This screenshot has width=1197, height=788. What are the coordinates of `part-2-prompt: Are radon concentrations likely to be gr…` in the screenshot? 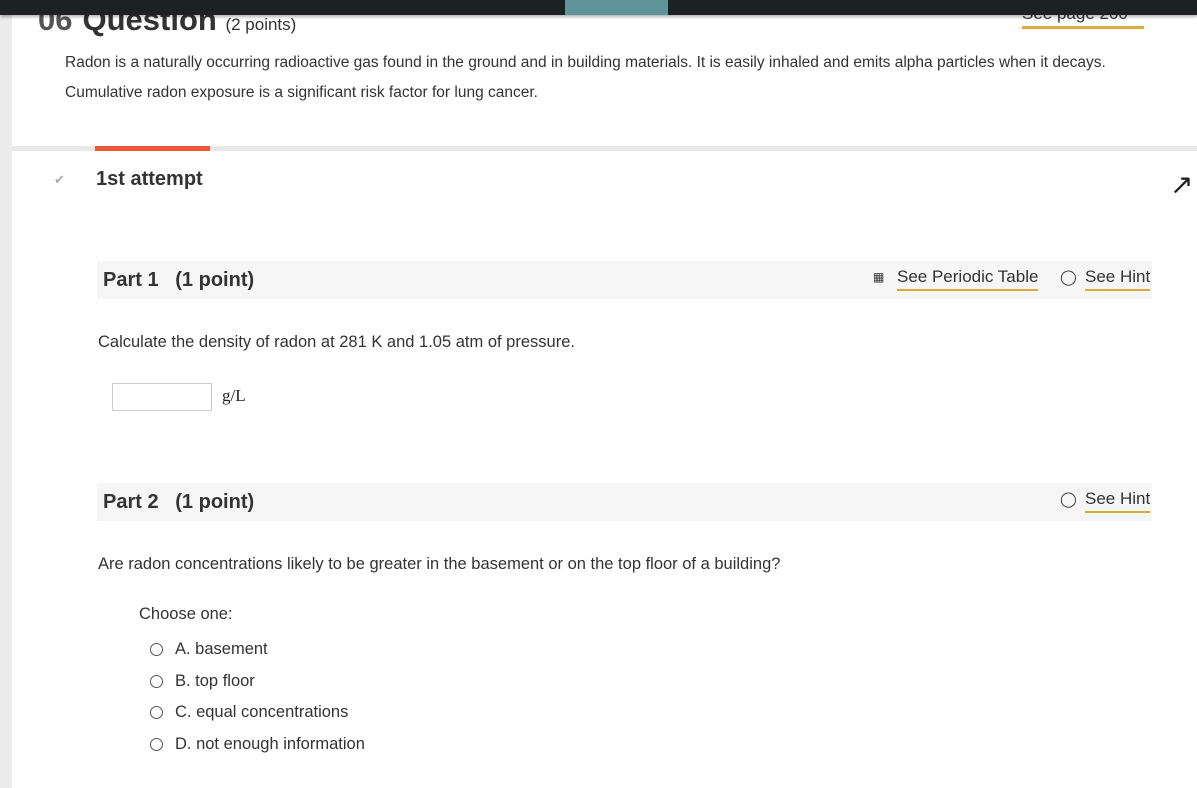 It's located at (439, 564).